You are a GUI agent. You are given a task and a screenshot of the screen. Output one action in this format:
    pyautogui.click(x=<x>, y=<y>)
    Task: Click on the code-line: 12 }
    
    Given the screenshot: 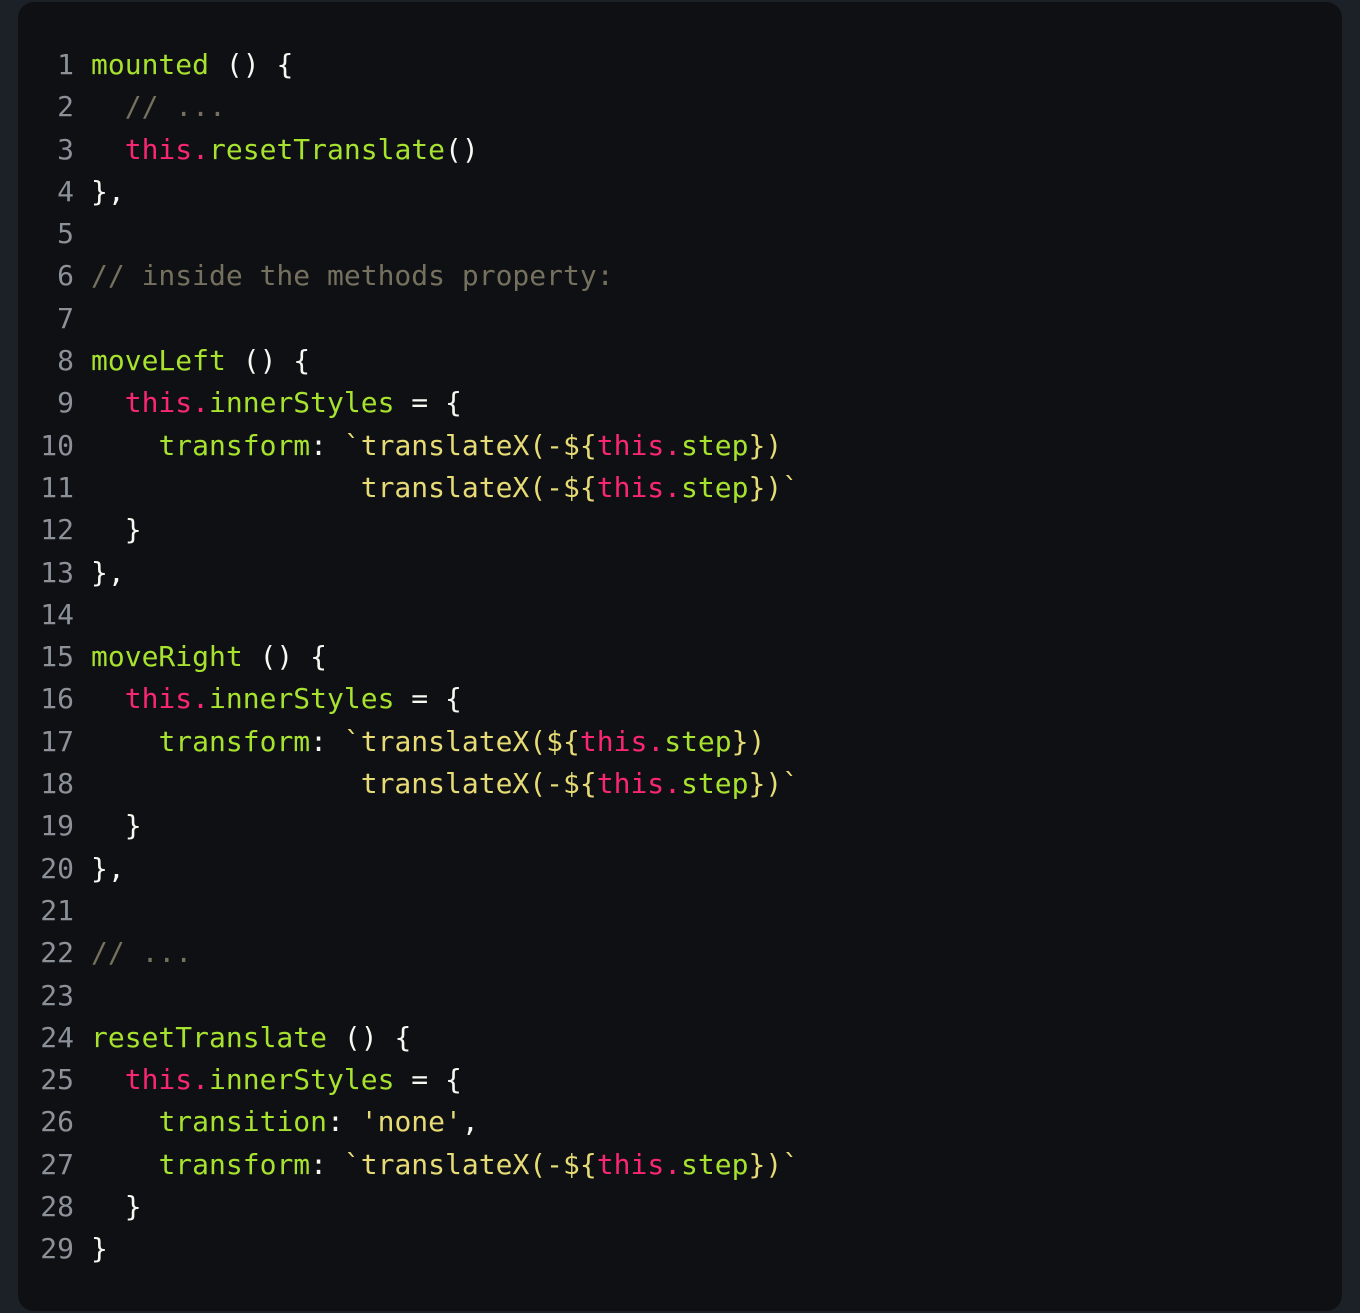 What is the action you would take?
    pyautogui.click(x=680, y=530)
    